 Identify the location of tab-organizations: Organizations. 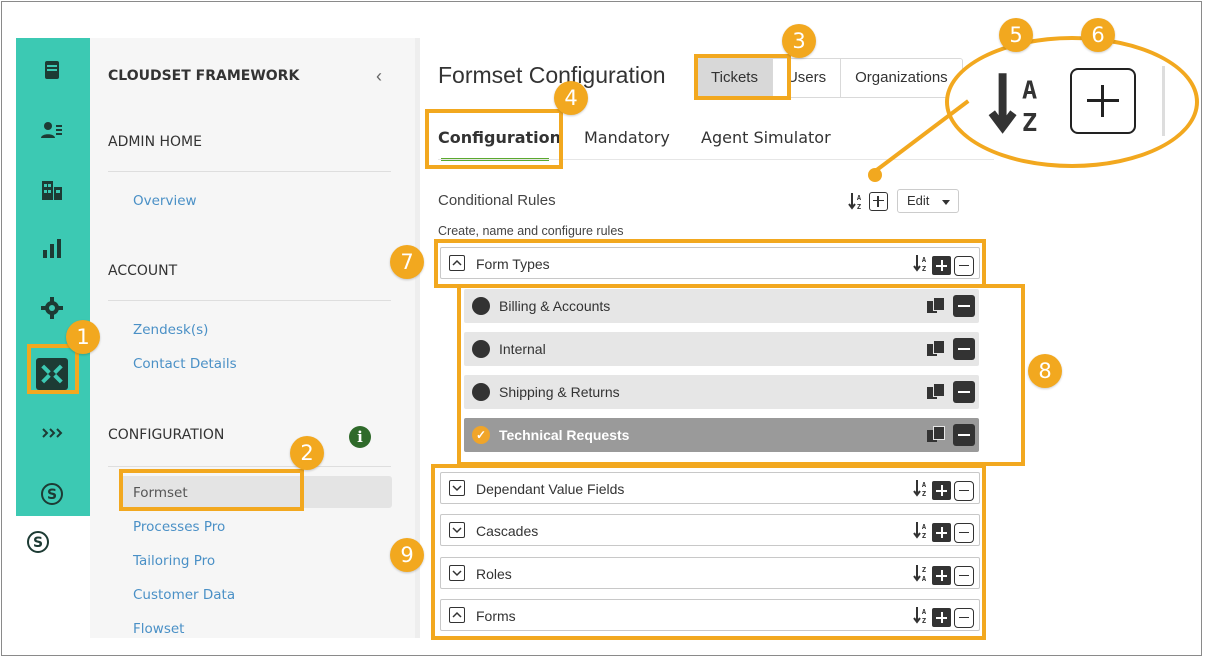
(901, 78).